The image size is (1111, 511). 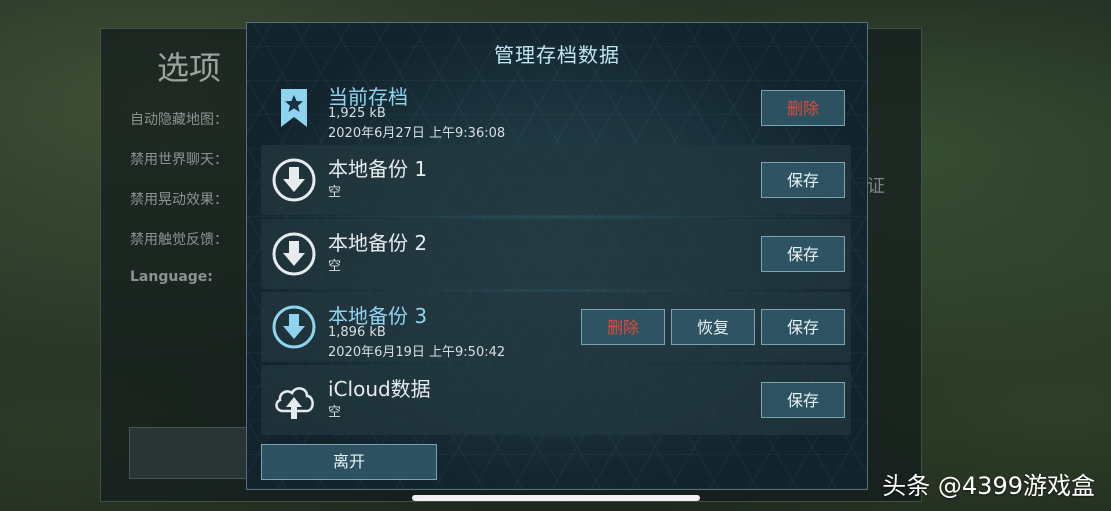 I want to click on option-label-disable-world-chat: 禁用世界聊天：, so click(x=179, y=160).